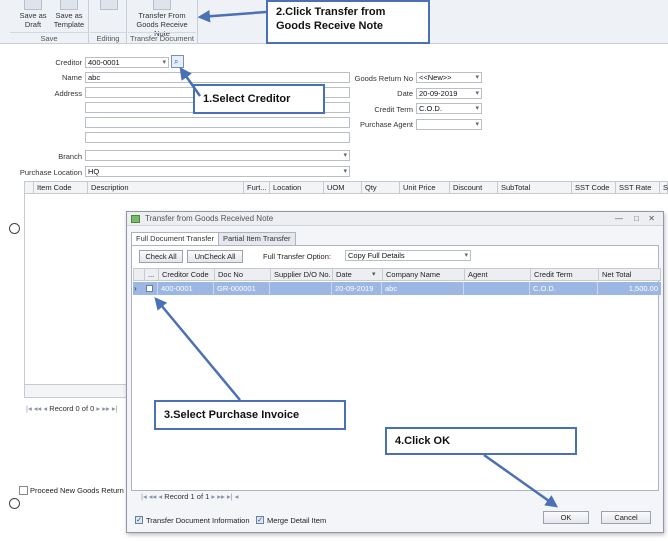 The height and width of the screenshot is (541, 668). I want to click on goods-return-no-field: <<New>>, so click(449, 77).